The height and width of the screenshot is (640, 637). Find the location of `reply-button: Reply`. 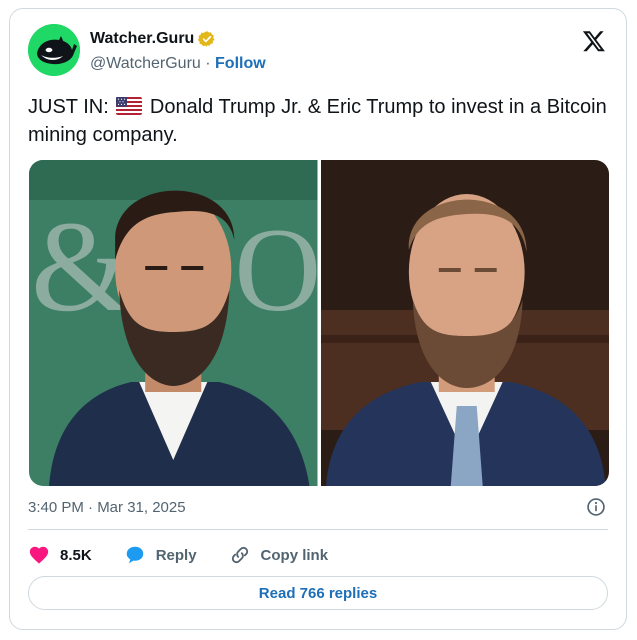

reply-button: Reply is located at coordinates (160, 555).